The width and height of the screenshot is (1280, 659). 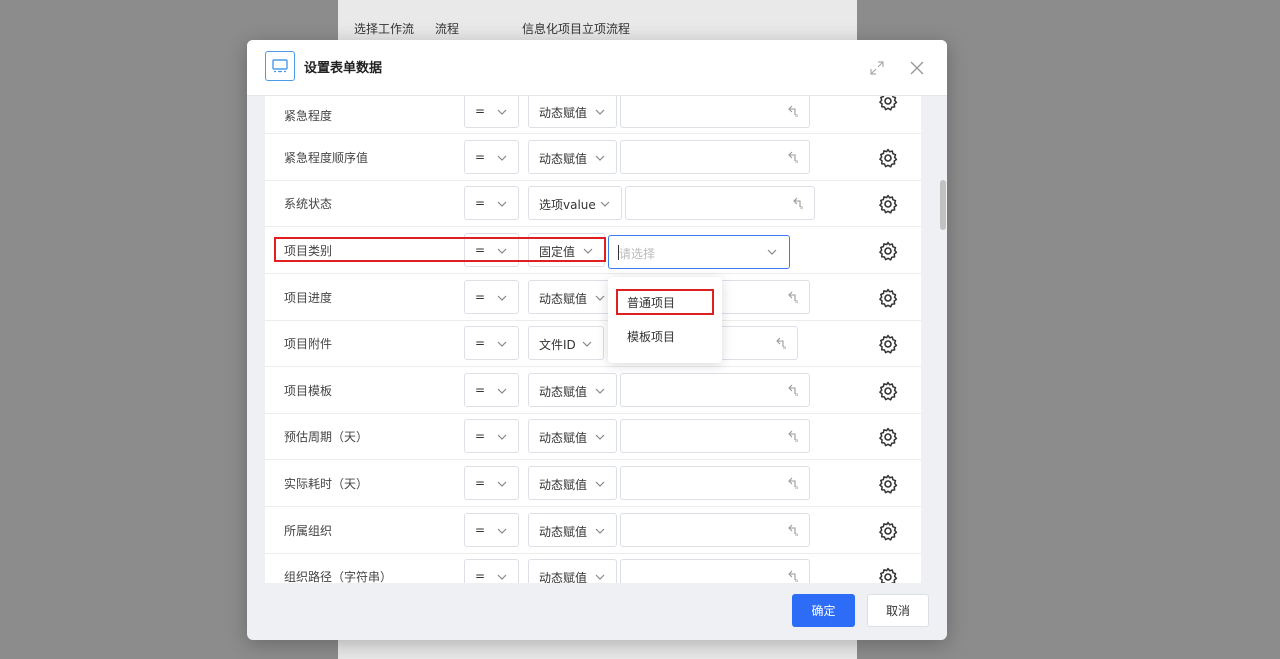 I want to click on bg-row-label: 选择工作流, so click(x=384, y=29).